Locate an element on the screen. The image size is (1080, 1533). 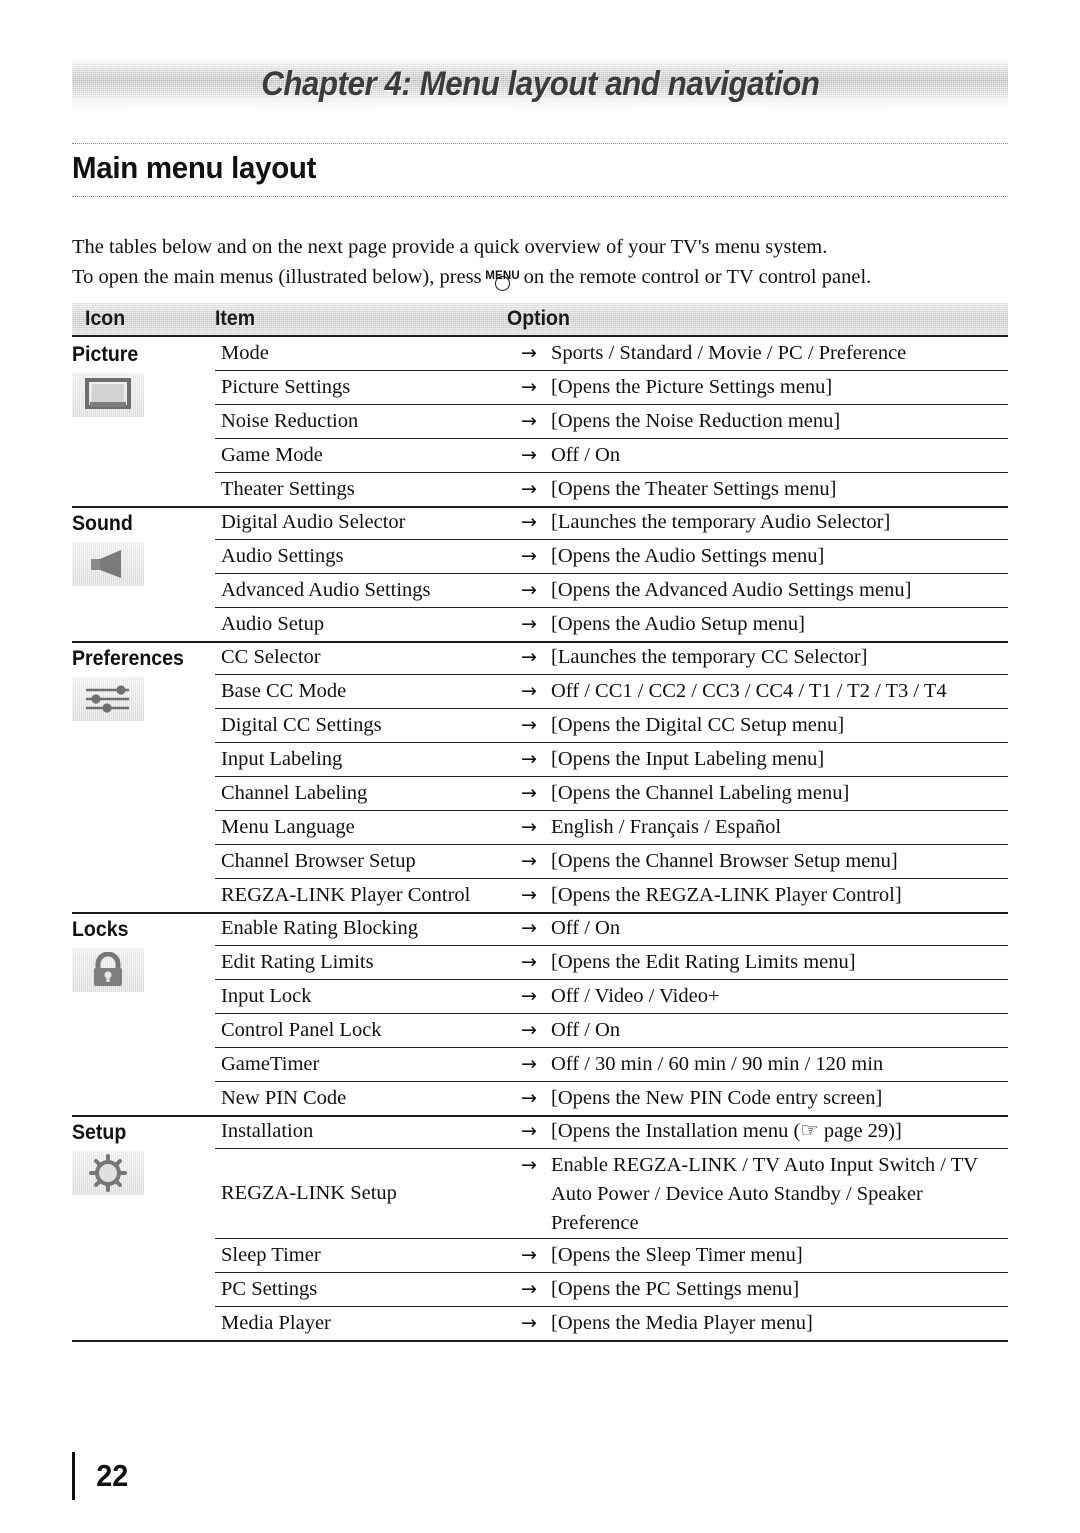
column-header-option: Option is located at coordinates (538, 318).